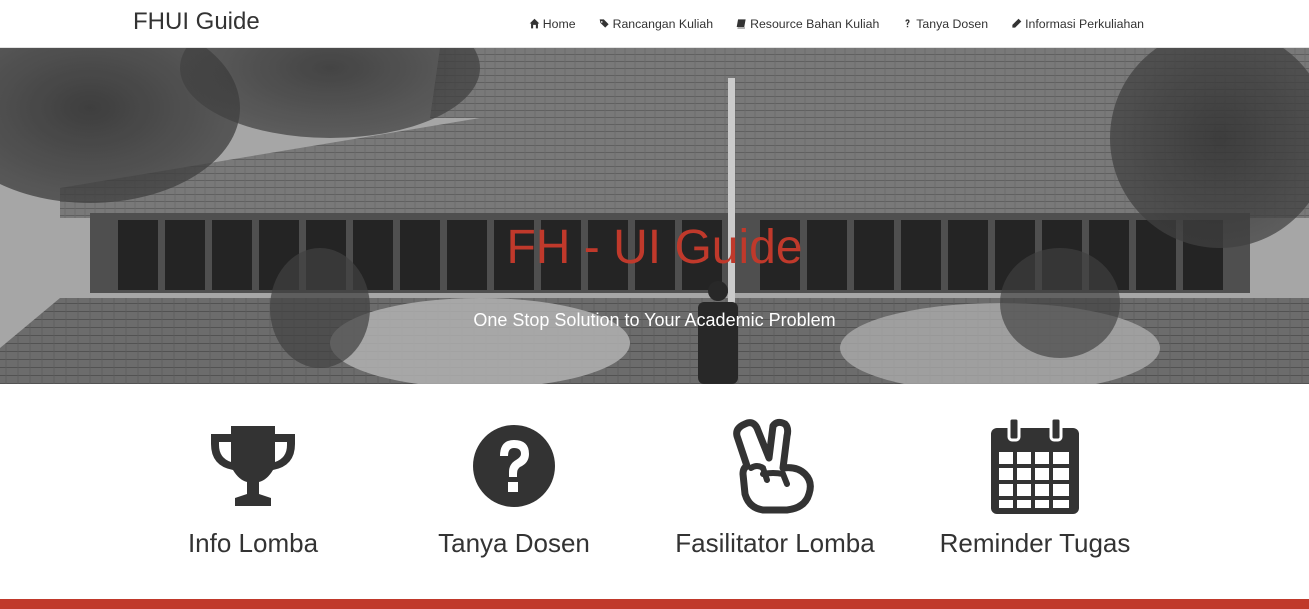 The width and height of the screenshot is (1309, 609). What do you see at coordinates (815, 23) in the screenshot?
I see `nav-item-label: Resource Bahan Kuliah` at bounding box center [815, 23].